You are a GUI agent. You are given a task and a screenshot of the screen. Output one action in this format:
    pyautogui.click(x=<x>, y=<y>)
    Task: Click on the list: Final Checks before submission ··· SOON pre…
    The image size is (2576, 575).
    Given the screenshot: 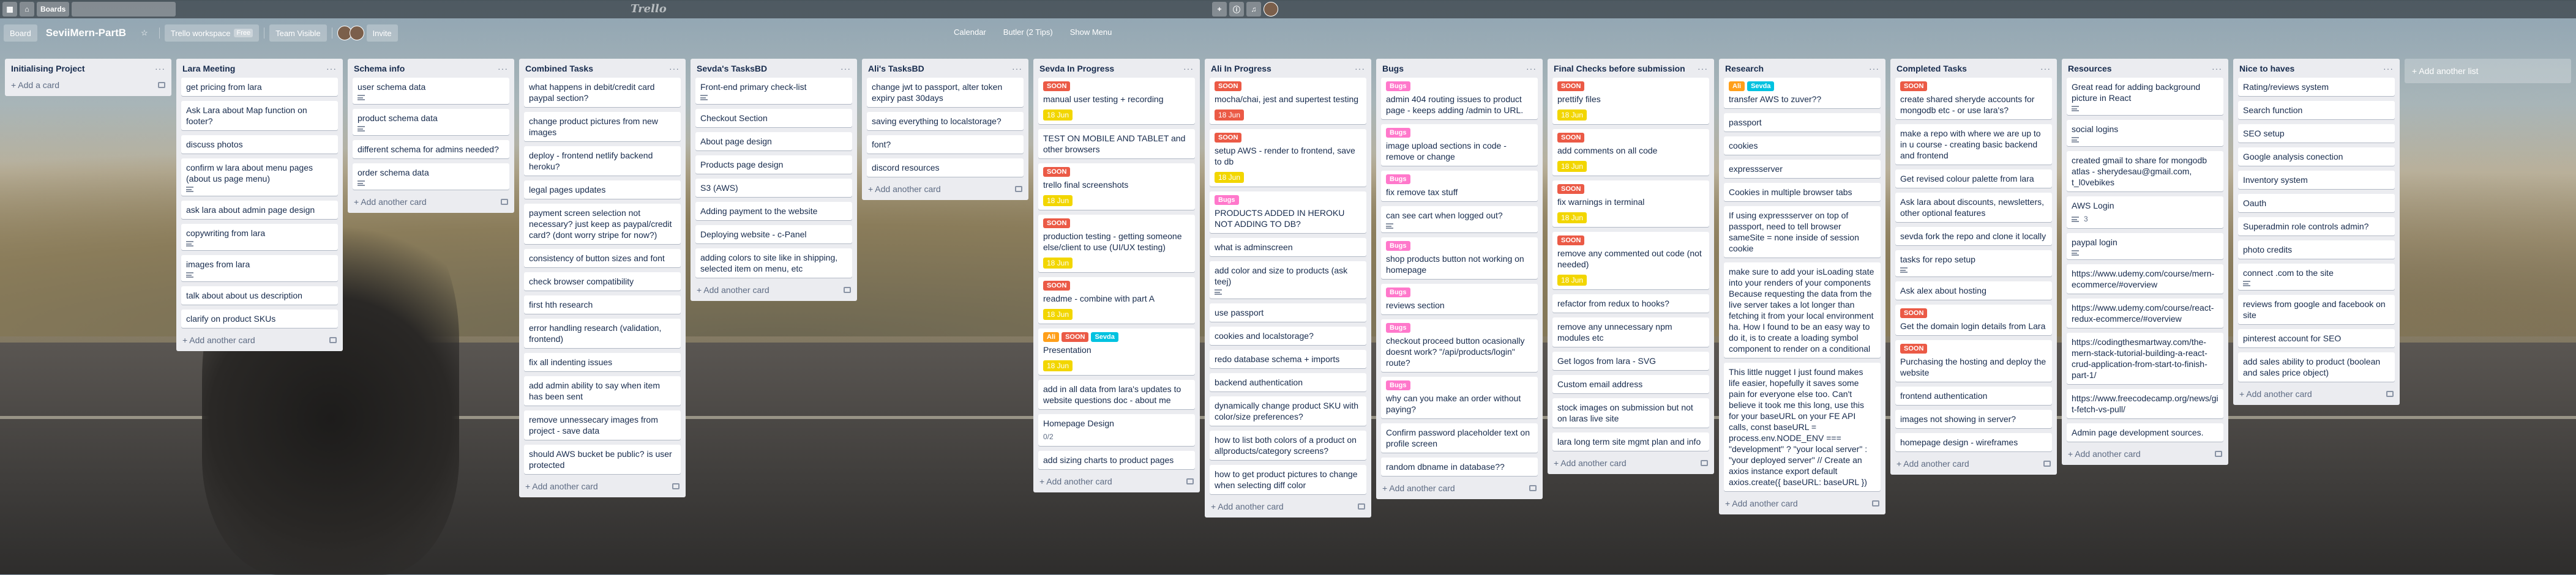 What is the action you would take?
    pyautogui.click(x=1631, y=266)
    